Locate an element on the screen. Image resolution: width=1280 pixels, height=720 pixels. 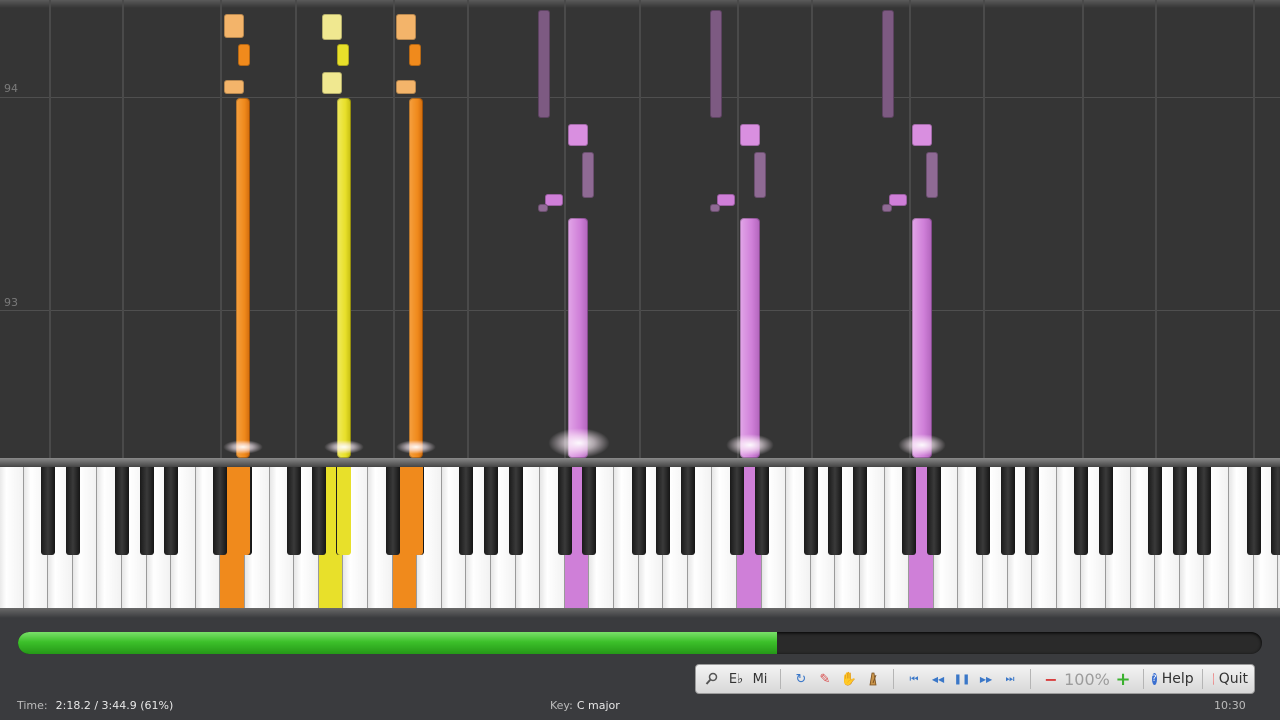
clock: 10:30 is located at coordinates (1230, 705).